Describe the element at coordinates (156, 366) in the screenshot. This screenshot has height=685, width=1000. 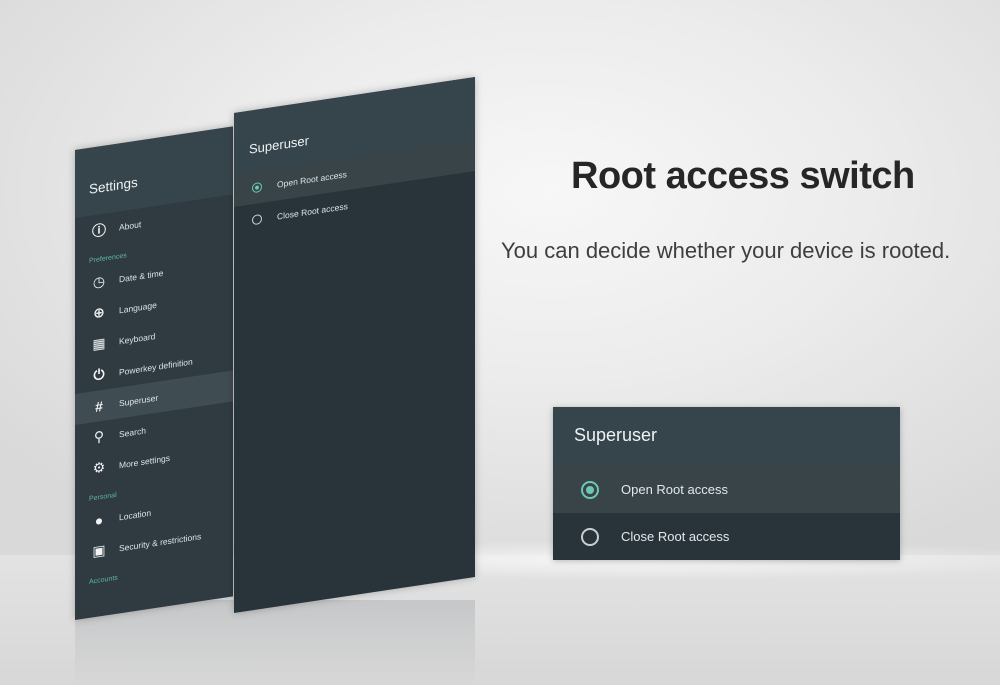
I see `settings-item-label: Powerkey definition` at that location.